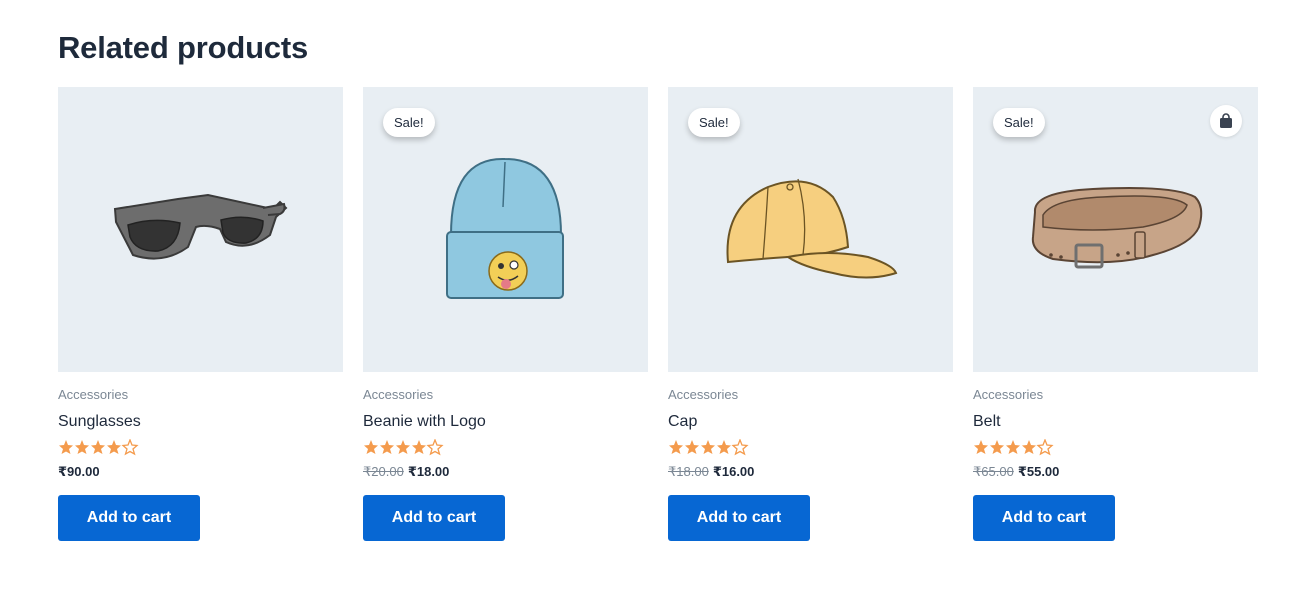 The image size is (1310, 598). Describe the element at coordinates (200, 422) in the screenshot. I see `product-title: Sunglasses` at that location.